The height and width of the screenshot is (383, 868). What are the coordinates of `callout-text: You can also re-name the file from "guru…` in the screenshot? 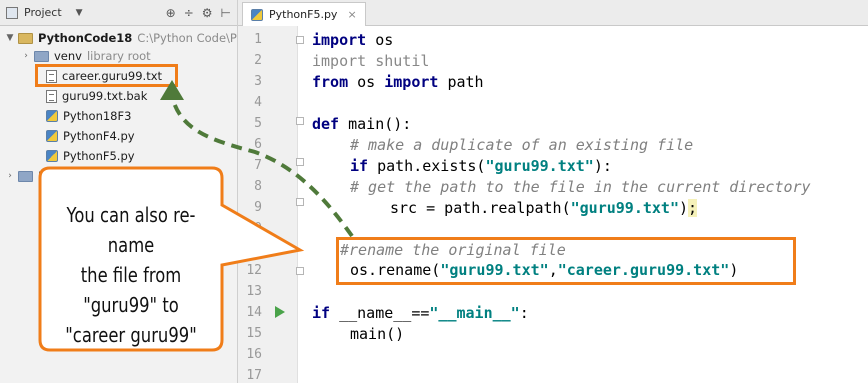 It's located at (131, 275).